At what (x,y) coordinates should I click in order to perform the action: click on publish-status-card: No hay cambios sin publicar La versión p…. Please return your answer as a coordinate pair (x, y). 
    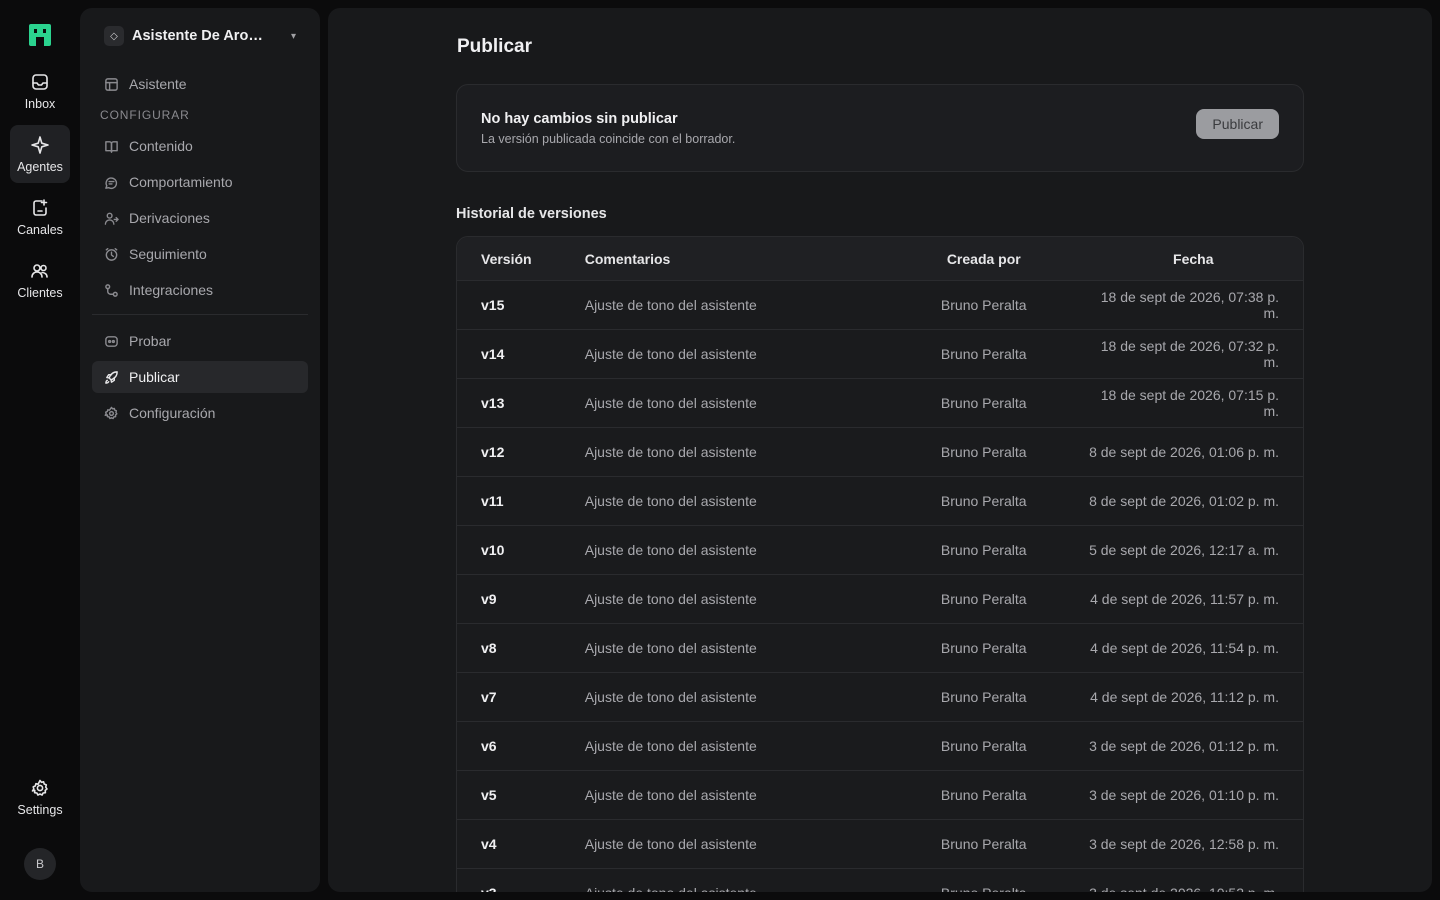
    Looking at the image, I should click on (880, 128).